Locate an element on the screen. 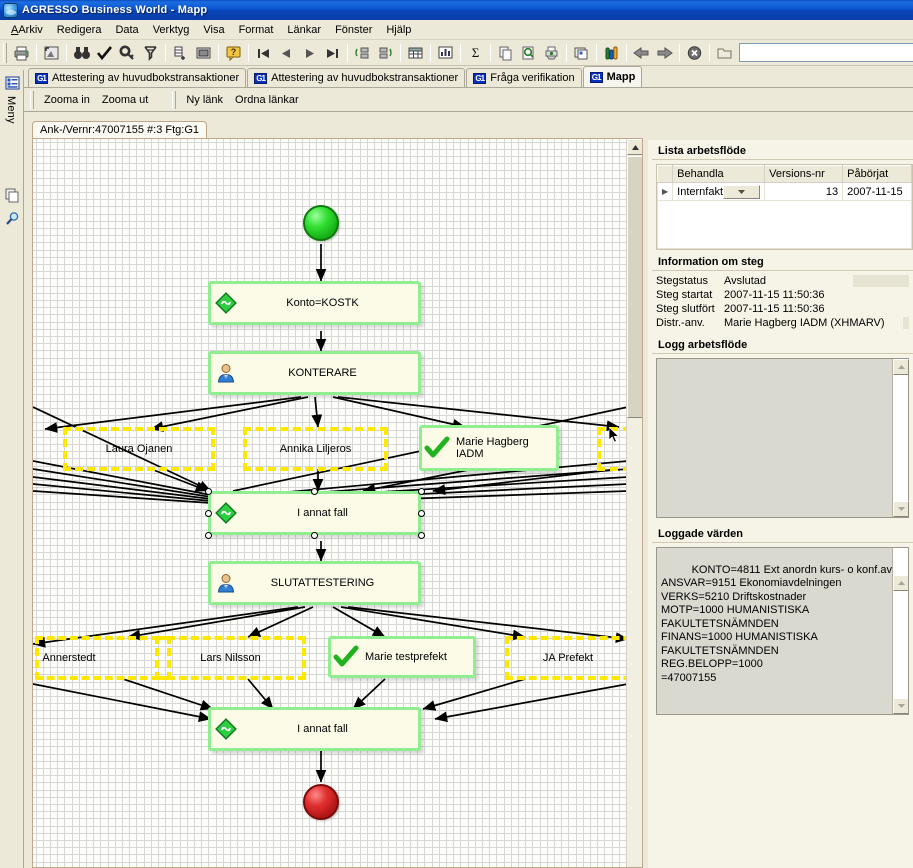 Image resolution: width=913 pixels, height=868 pixels. node-ja-prefekt: JA Prefekt is located at coordinates (573, 658).